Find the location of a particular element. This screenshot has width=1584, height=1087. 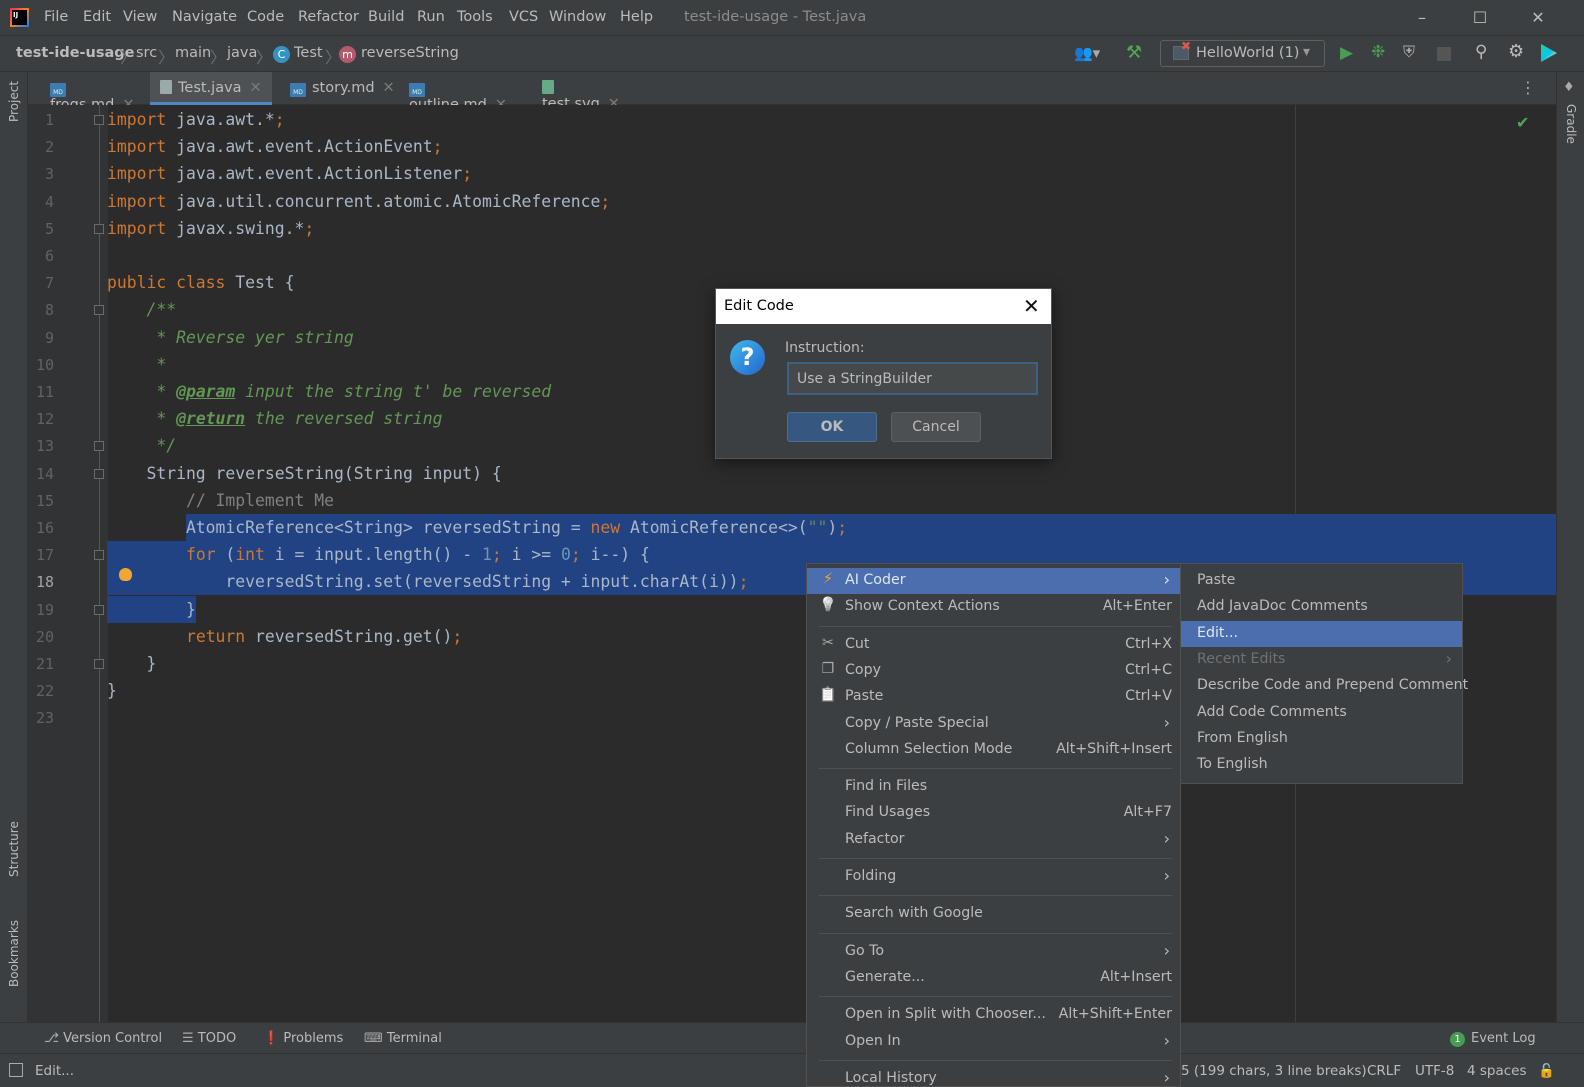

run-configuration-dropdown: ✖ HelloWorld (1) ▾ is located at coordinates (1242, 53).